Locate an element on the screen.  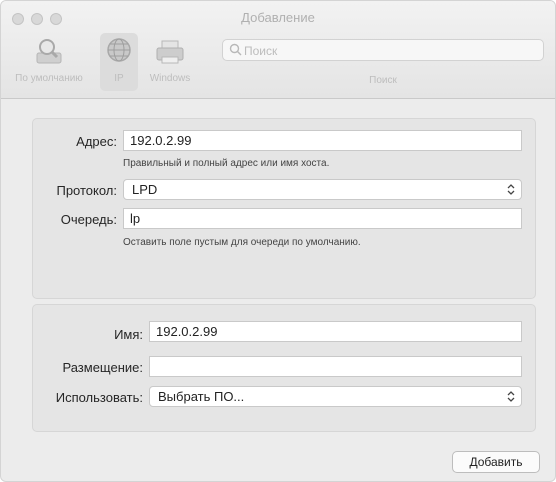
location-field is located at coordinates (335, 366).